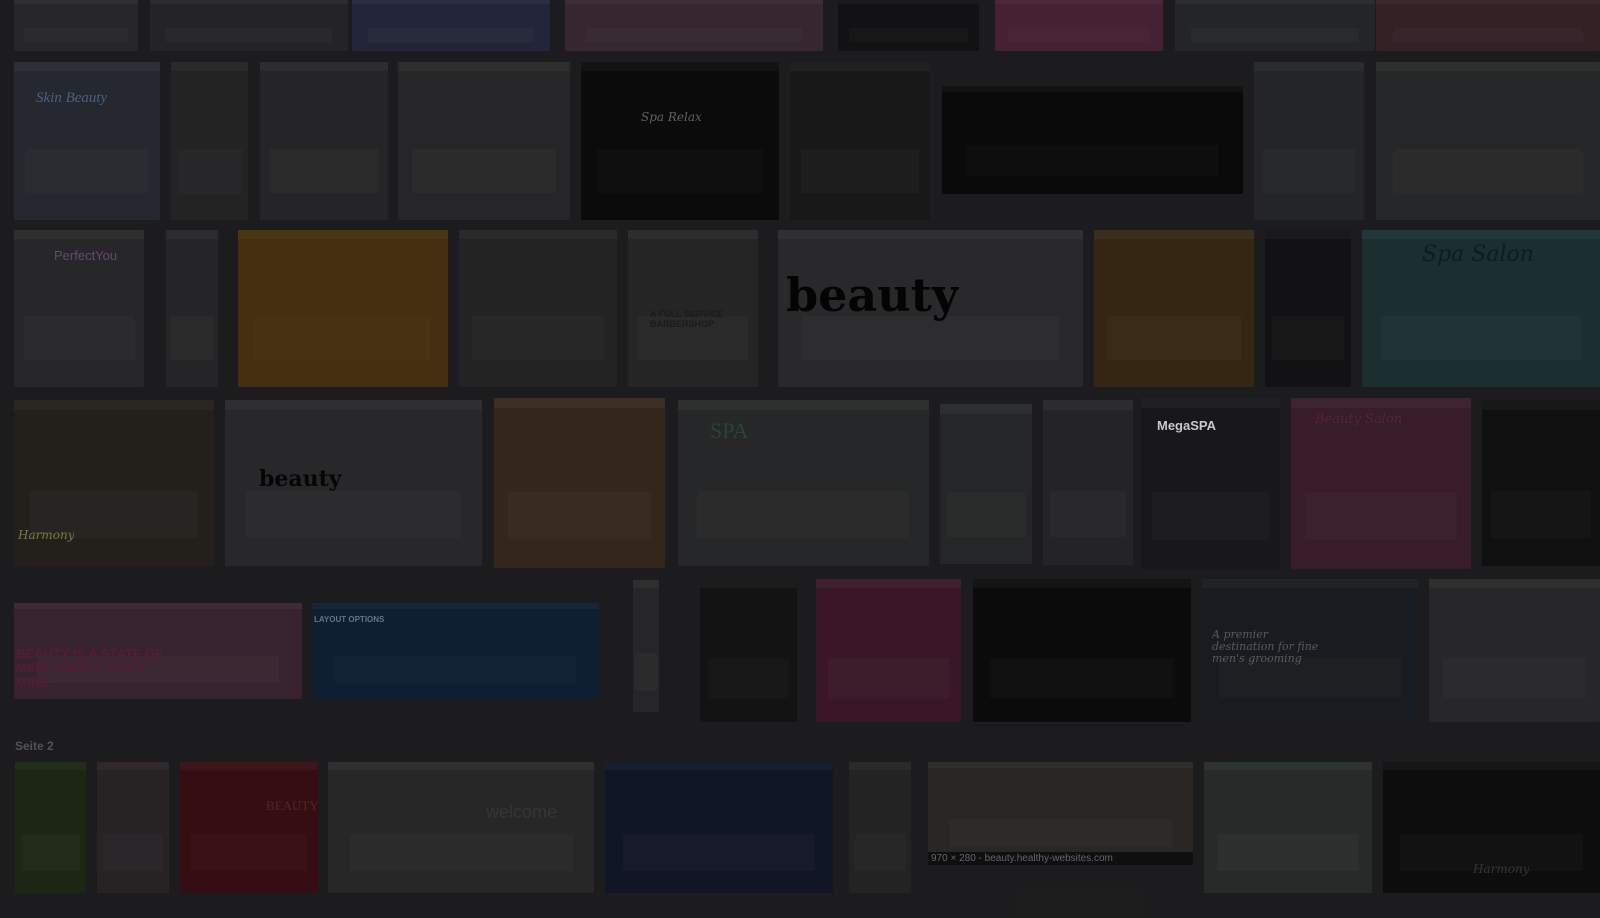 Image resolution: width=1600 pixels, height=918 pixels. I want to click on thumbnail-skin-beauty: Skin Beauty, so click(87, 141).